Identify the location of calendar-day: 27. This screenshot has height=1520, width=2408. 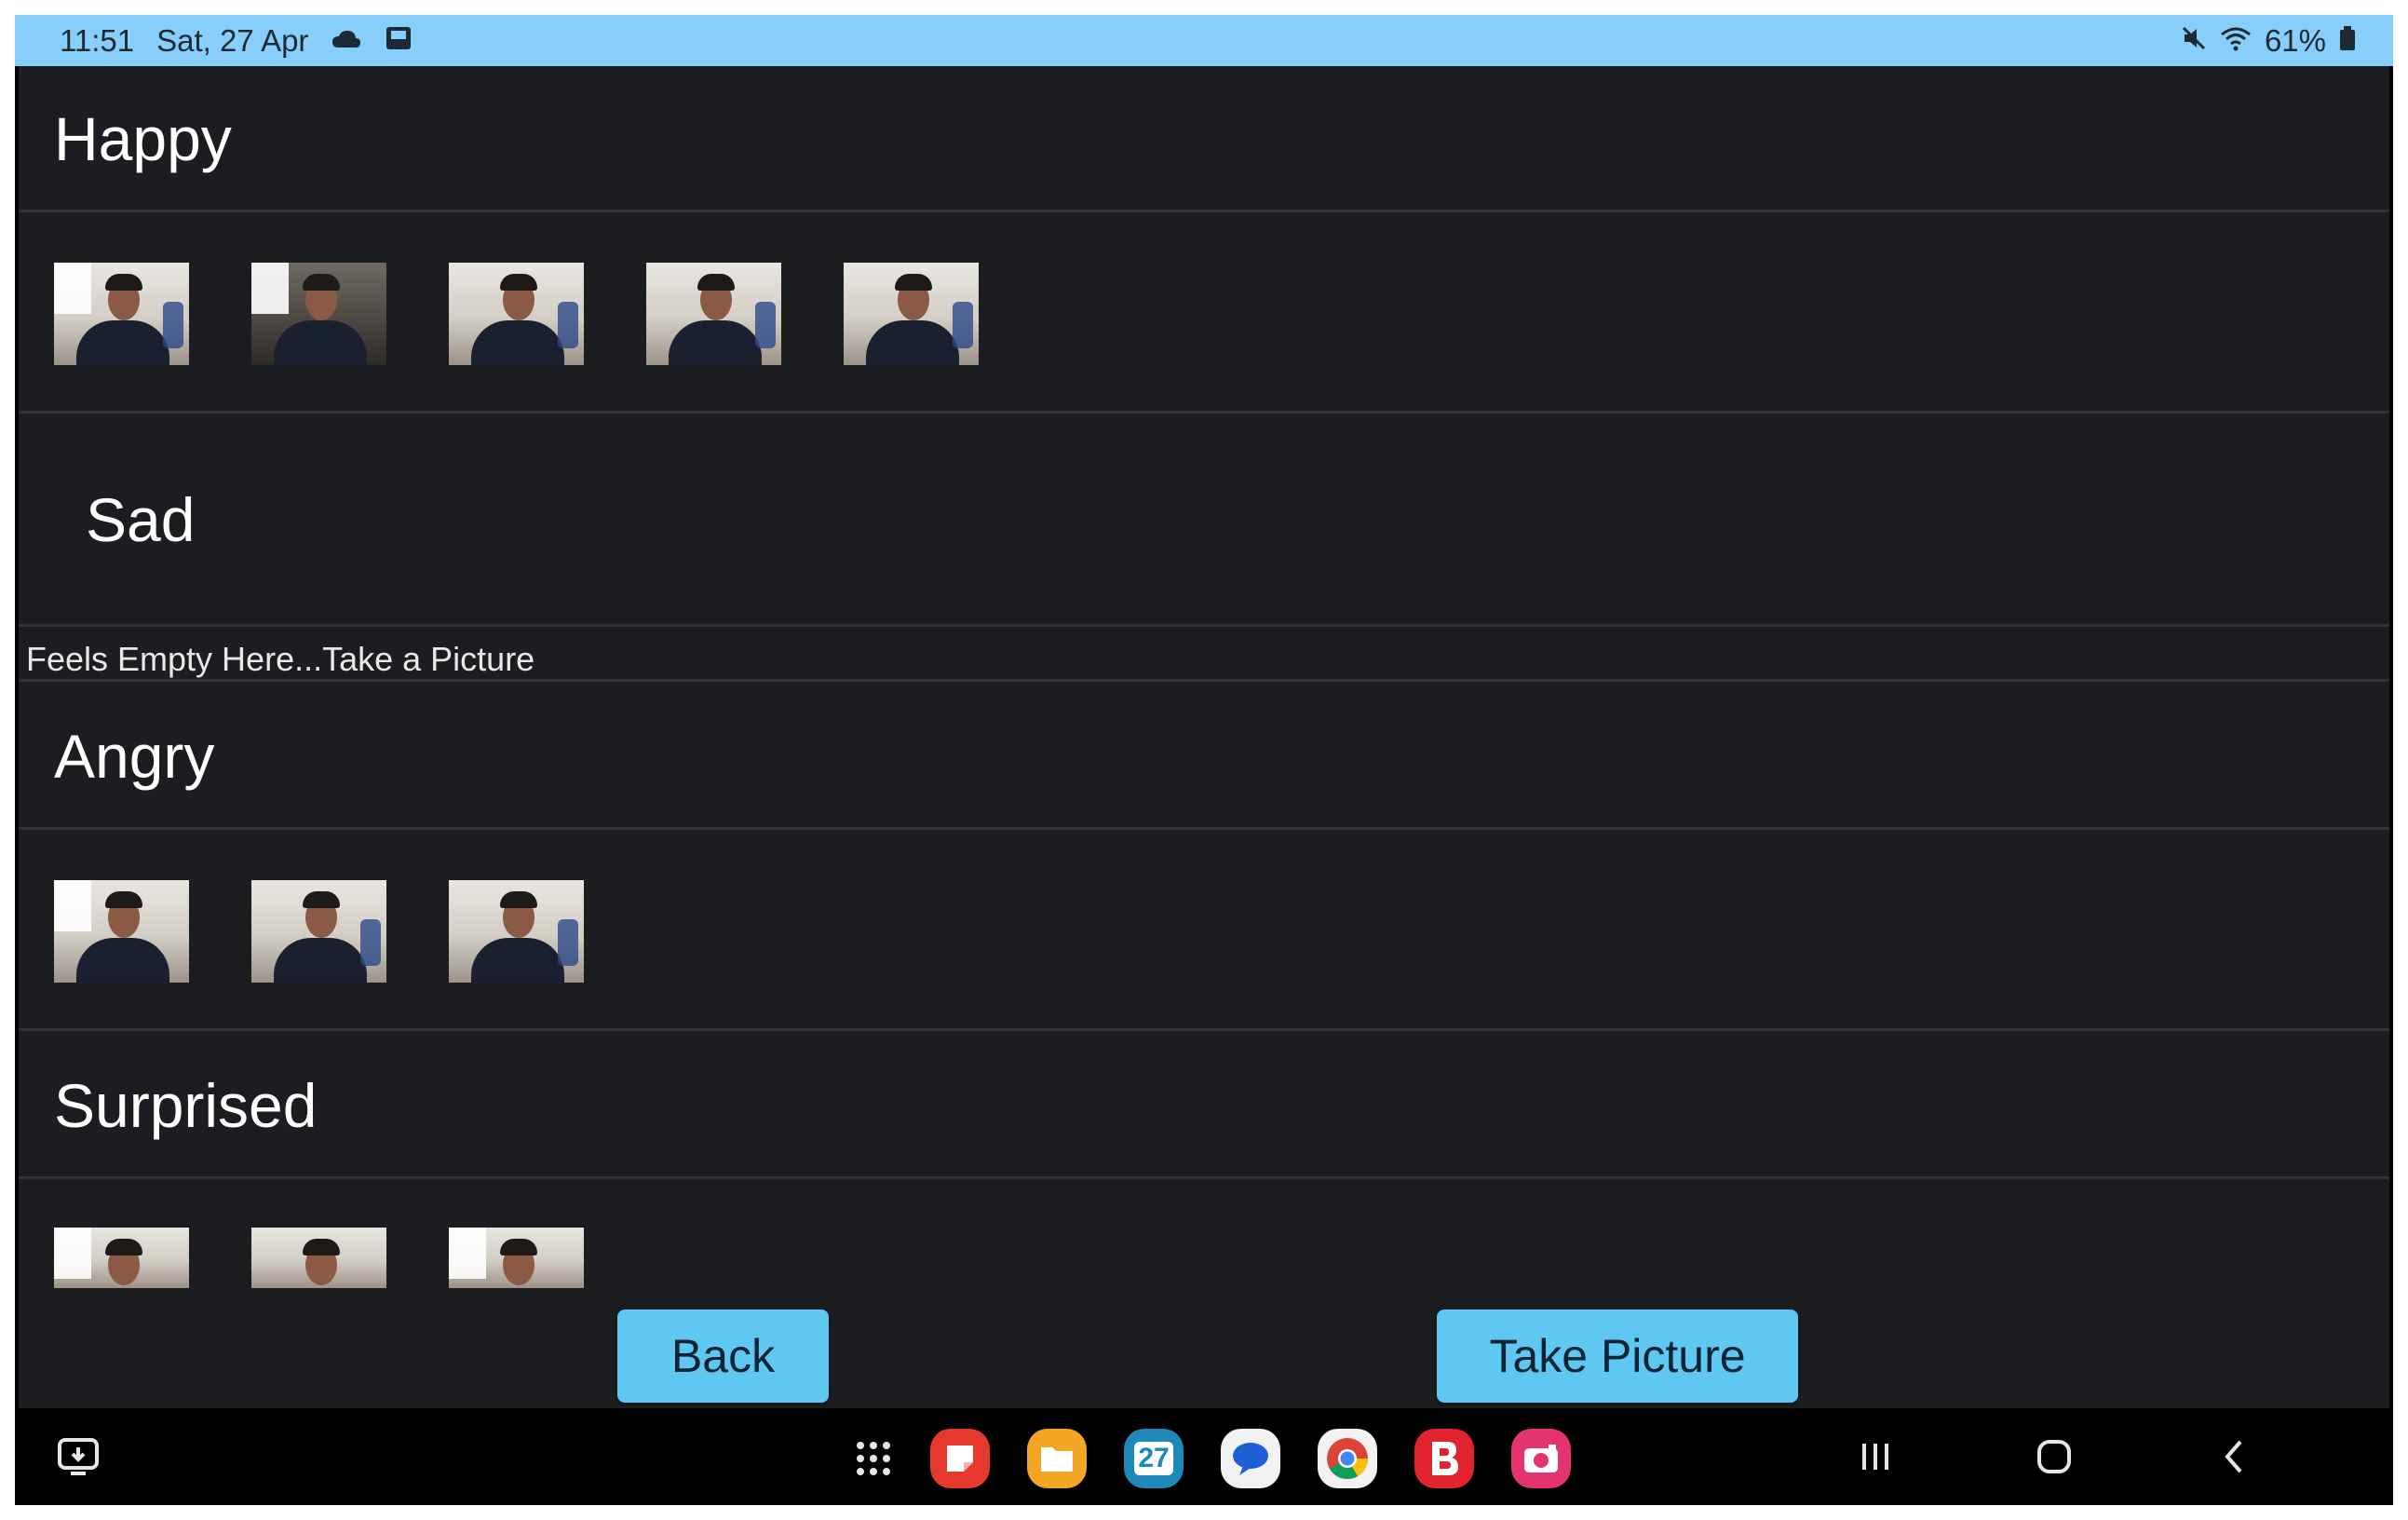
(1153, 1458).